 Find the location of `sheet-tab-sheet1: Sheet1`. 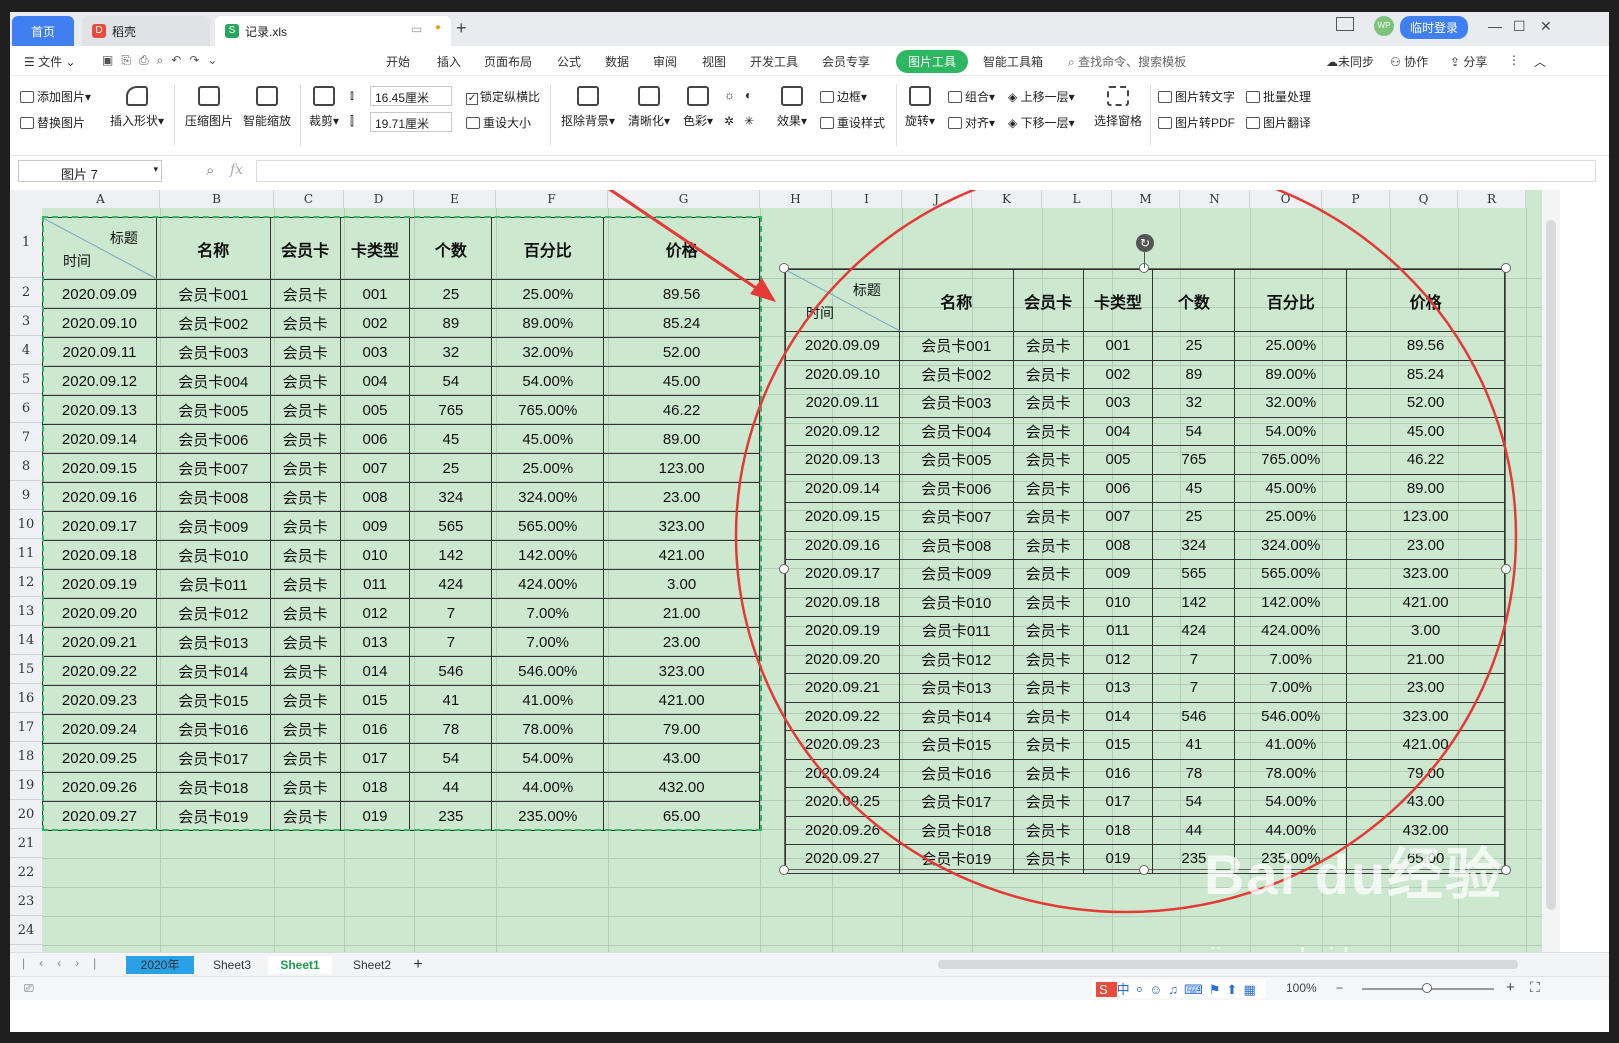

sheet-tab-sheet1: Sheet1 is located at coordinates (300, 965).